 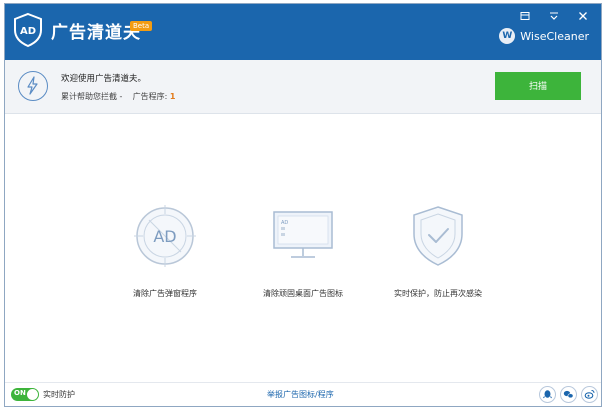 I want to click on welcome-bar: 欢迎使用广告清道夫。 累计帮助您拦截 - 广告程序: 1 扫描, so click(x=303, y=87).